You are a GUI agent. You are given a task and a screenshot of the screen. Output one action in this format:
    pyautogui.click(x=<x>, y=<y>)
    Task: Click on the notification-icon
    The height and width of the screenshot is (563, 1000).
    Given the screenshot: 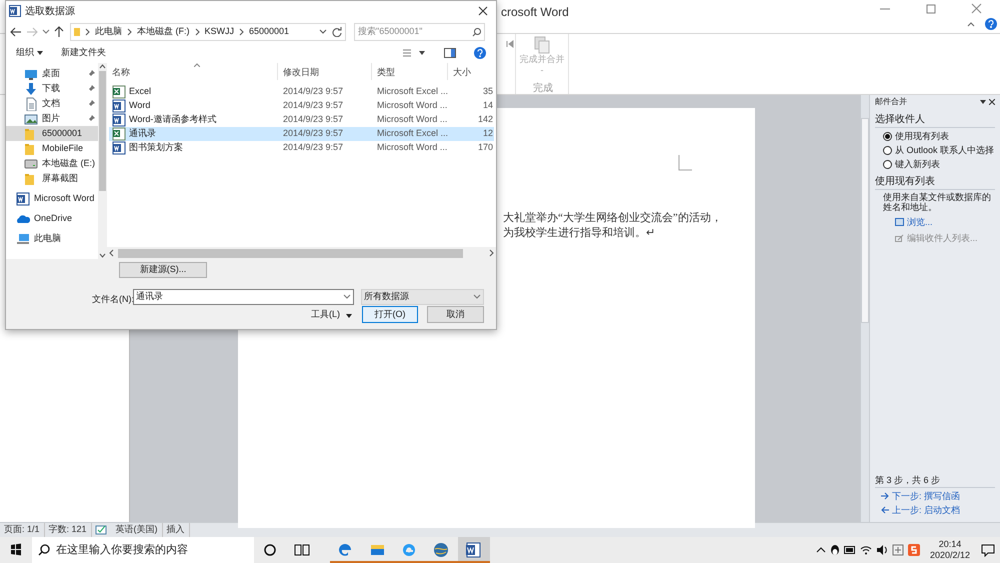 What is the action you would take?
    pyautogui.click(x=988, y=550)
    